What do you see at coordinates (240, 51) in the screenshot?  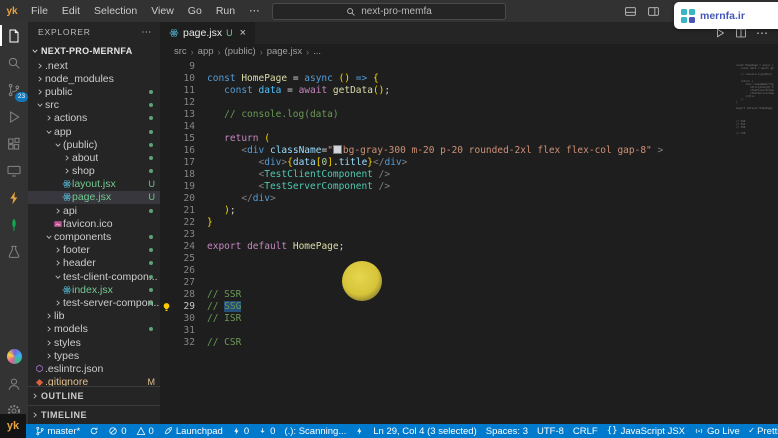 I see `breadcrumb-public: (public)` at bounding box center [240, 51].